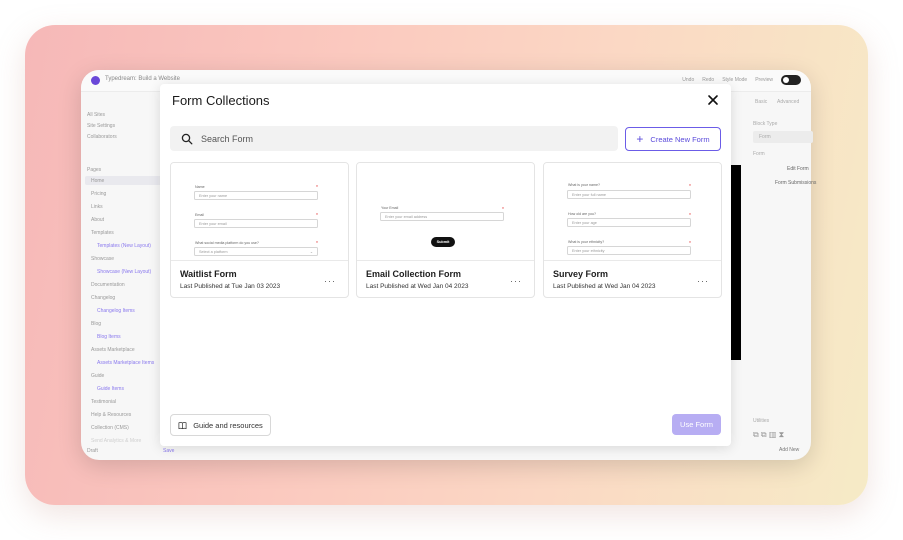 This screenshot has width=903, height=540. What do you see at coordinates (761, 421) in the screenshot?
I see `utilities-label: Utilities` at bounding box center [761, 421].